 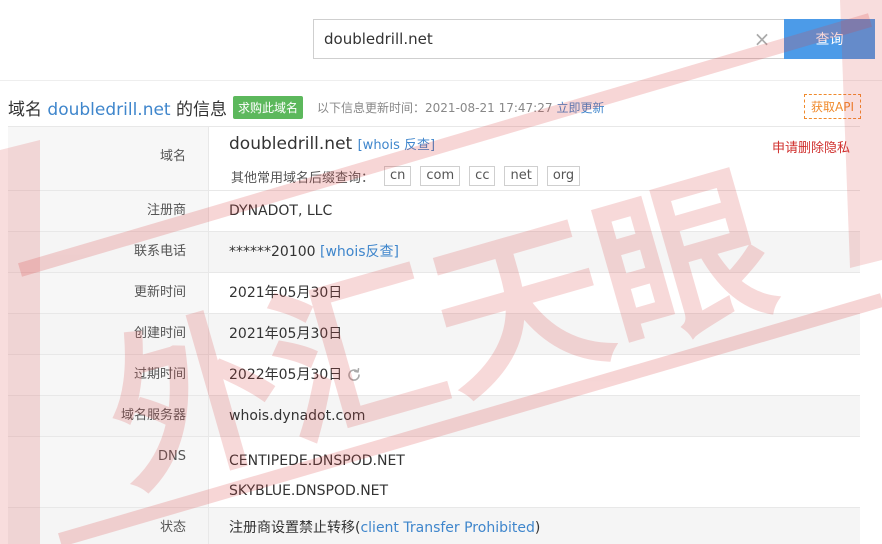 I want to click on table-row-status: 状态 注册商设置禁止转移(client Transfer Prohibited), so click(x=434, y=526).